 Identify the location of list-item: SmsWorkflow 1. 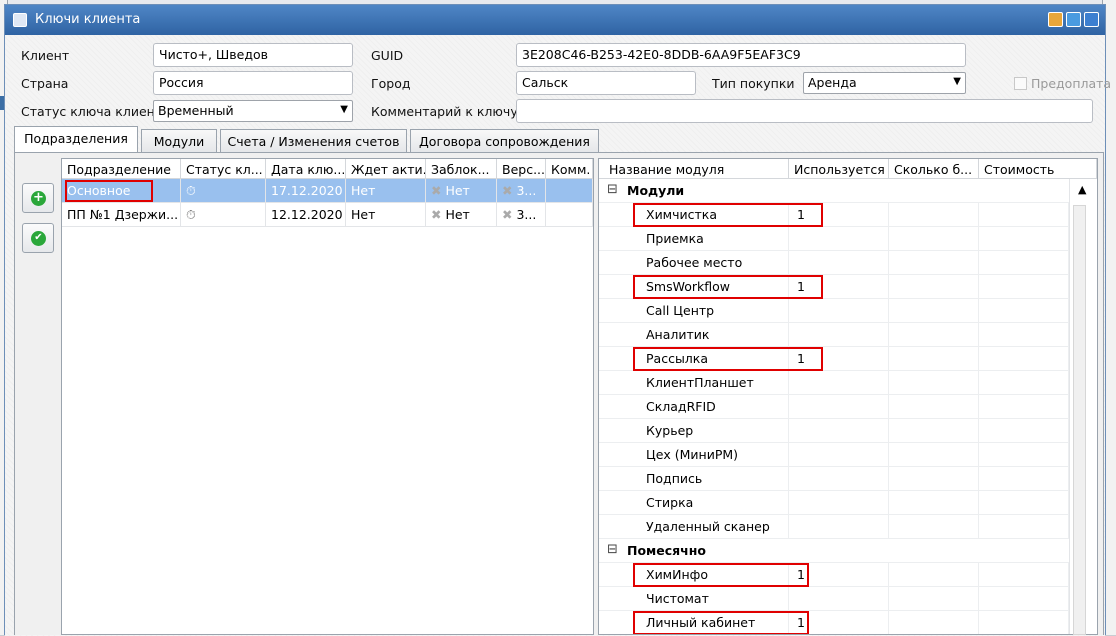
(834, 287).